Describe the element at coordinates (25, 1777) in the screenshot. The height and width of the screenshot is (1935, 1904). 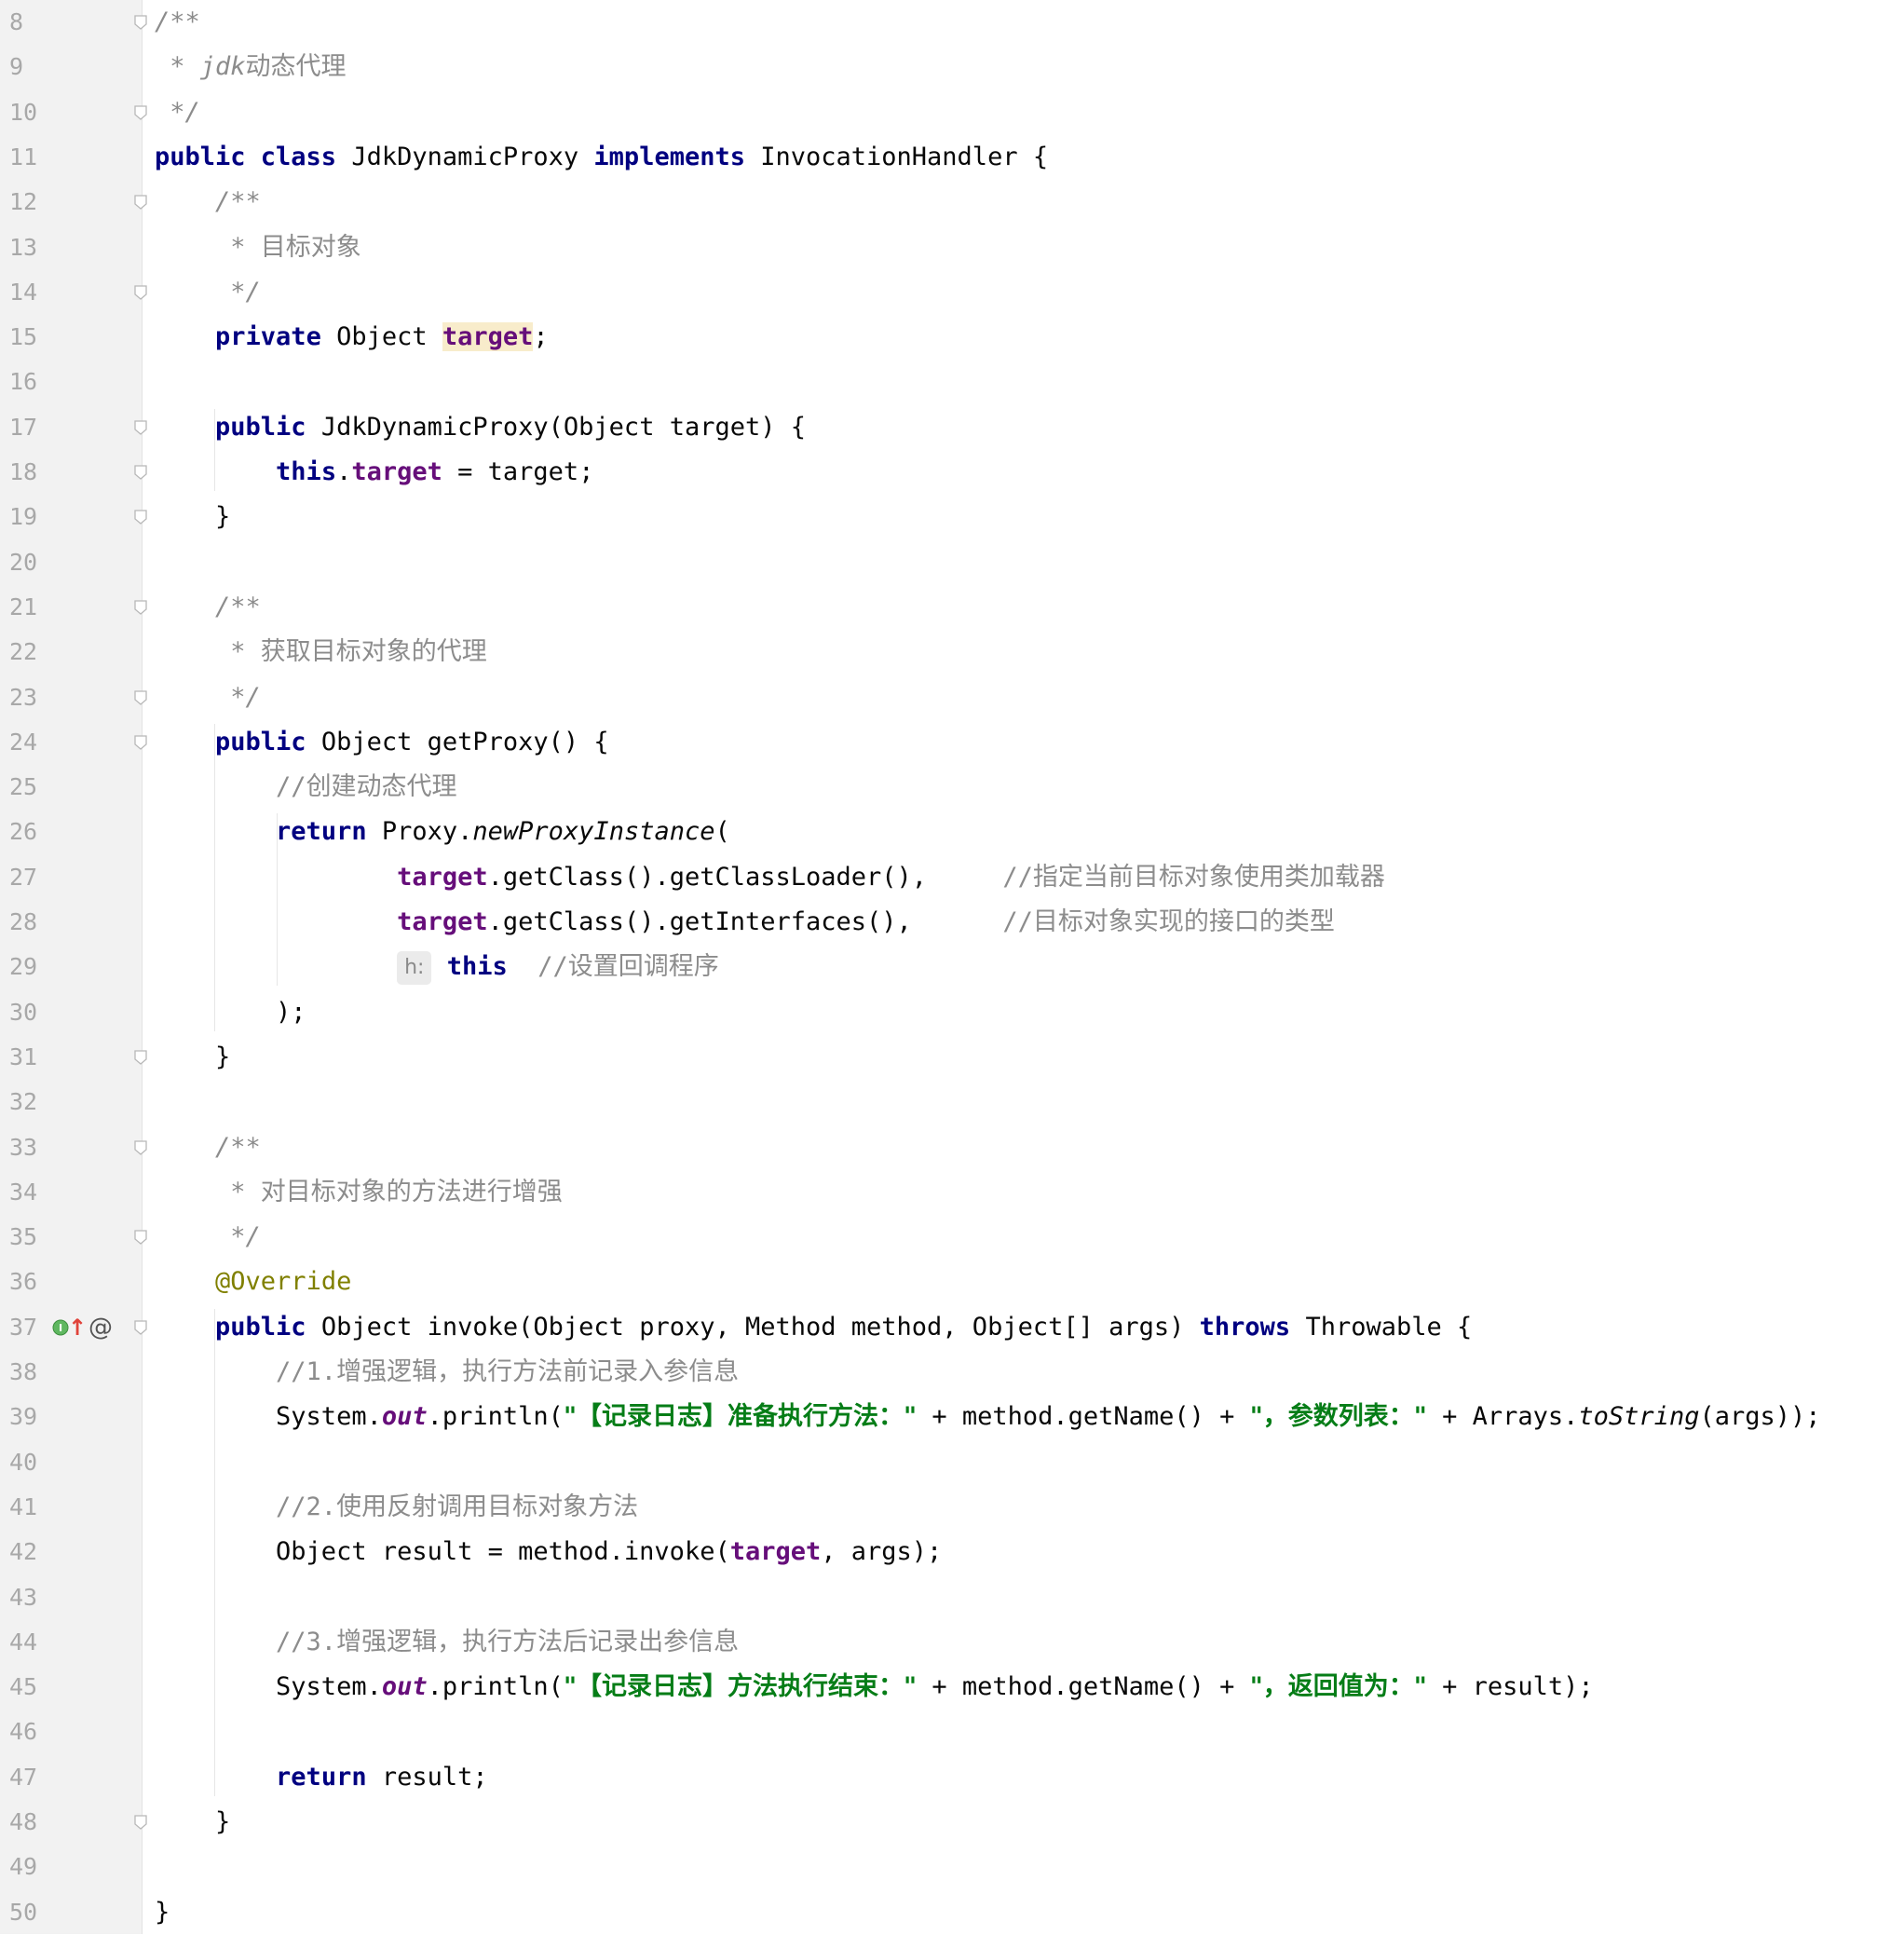
I see `line-number: 47` at that location.